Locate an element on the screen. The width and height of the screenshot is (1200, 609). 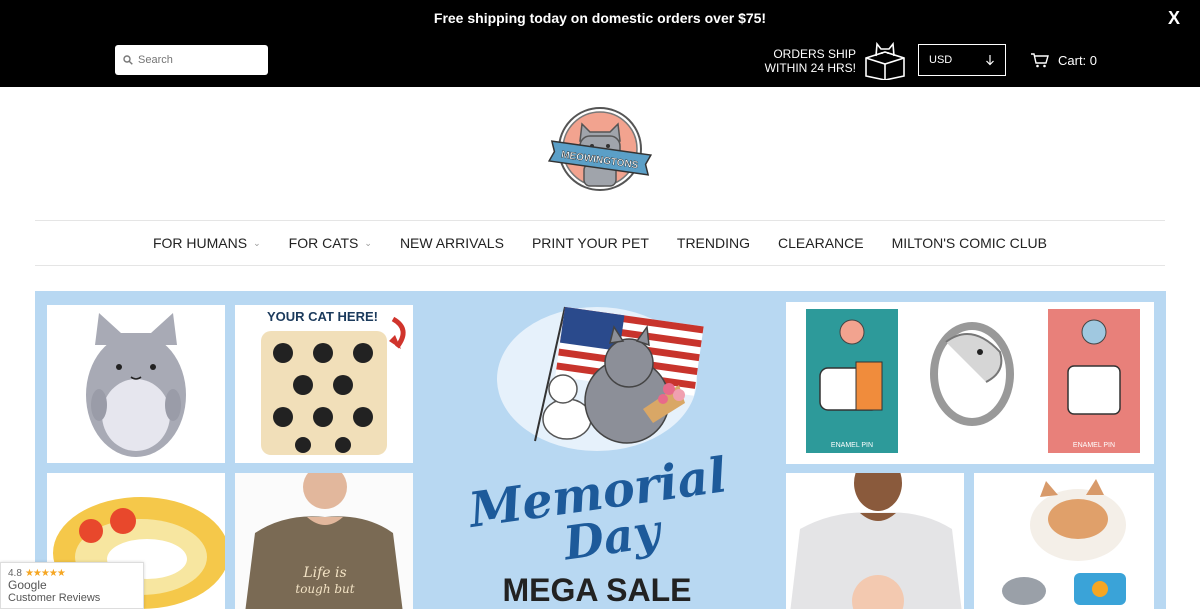
cart-icon is located at coordinates (1040, 60).